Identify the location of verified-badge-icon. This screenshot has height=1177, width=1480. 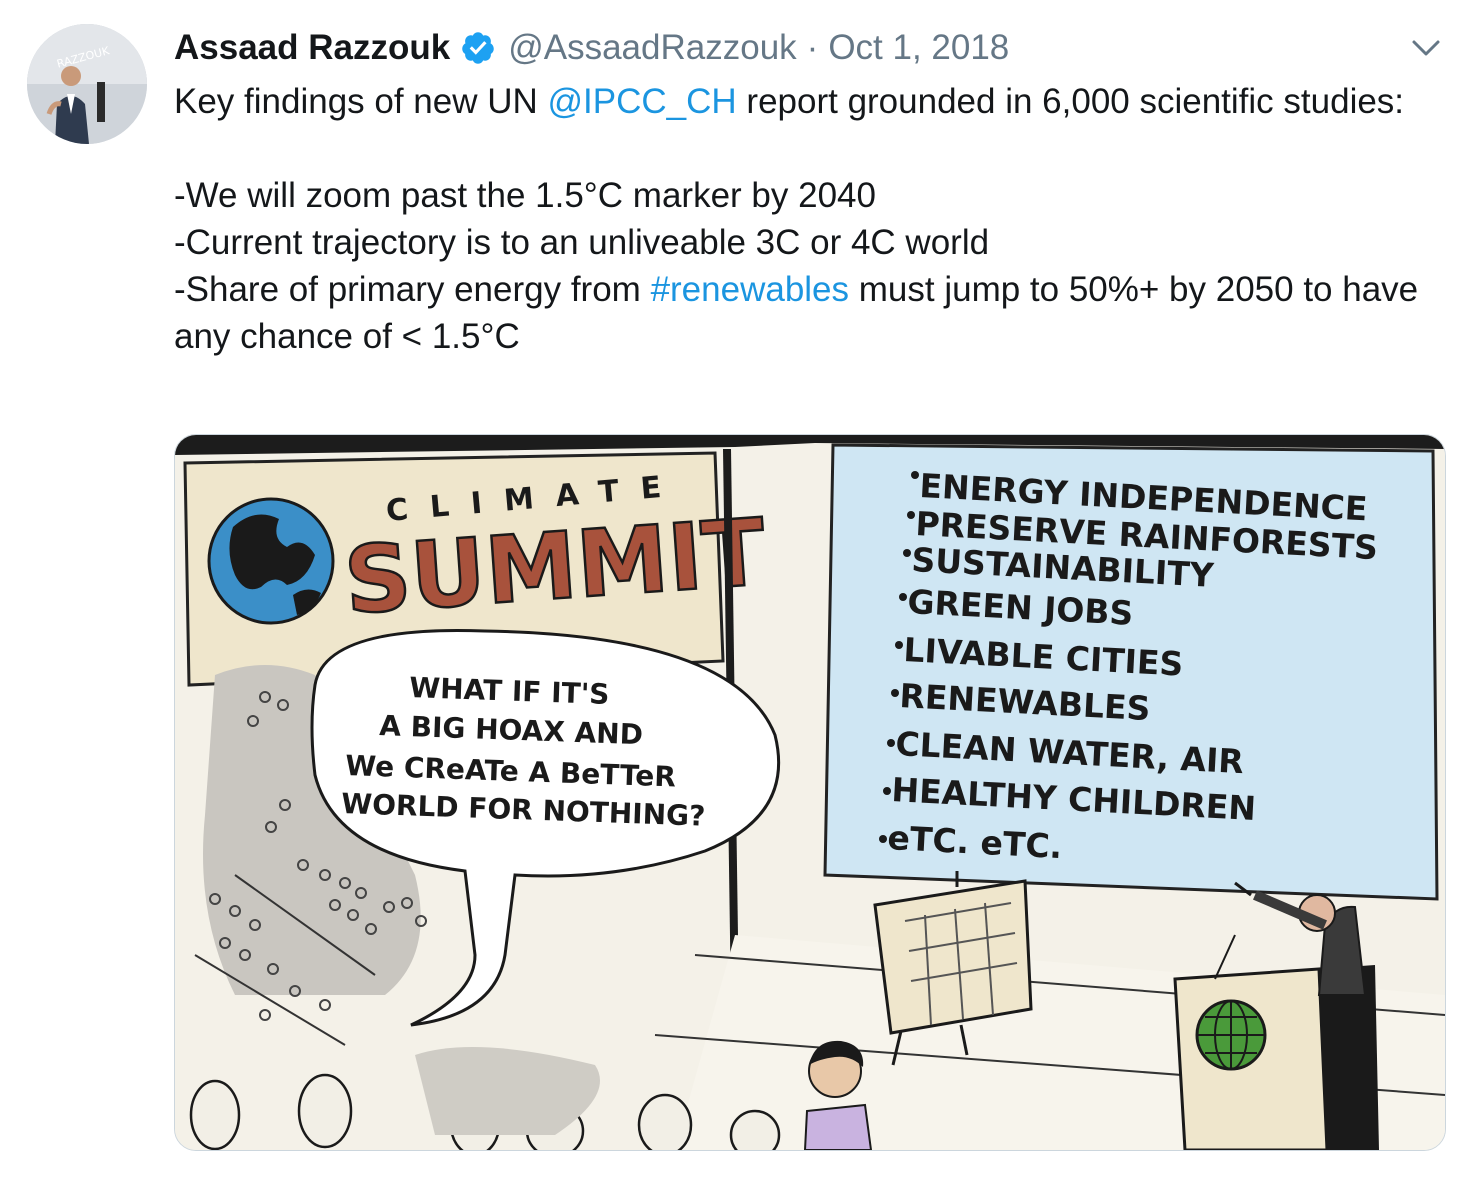
(478, 48).